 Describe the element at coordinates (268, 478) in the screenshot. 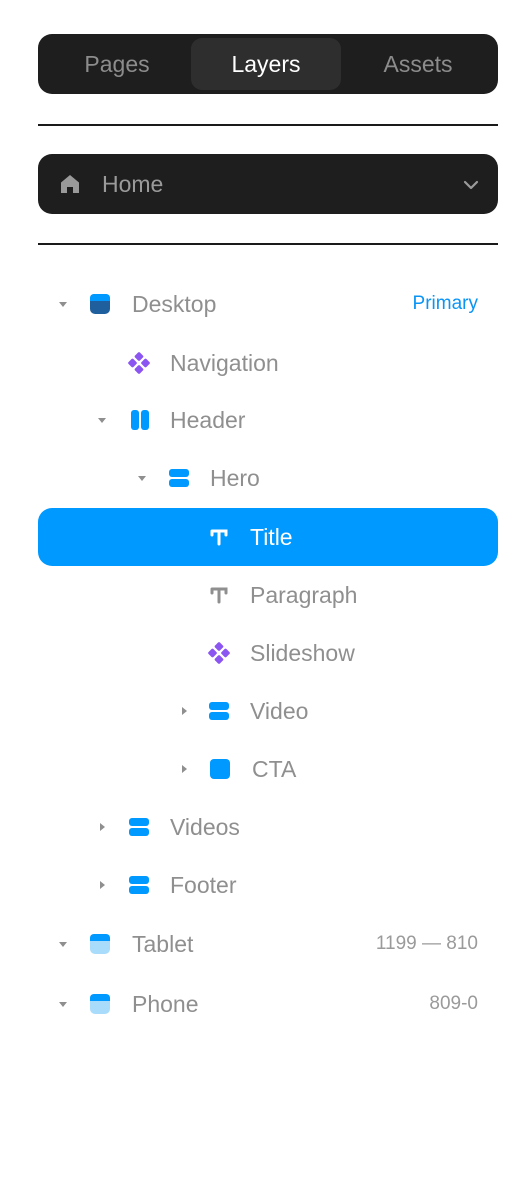

I see `layer-hero: Hero` at that location.